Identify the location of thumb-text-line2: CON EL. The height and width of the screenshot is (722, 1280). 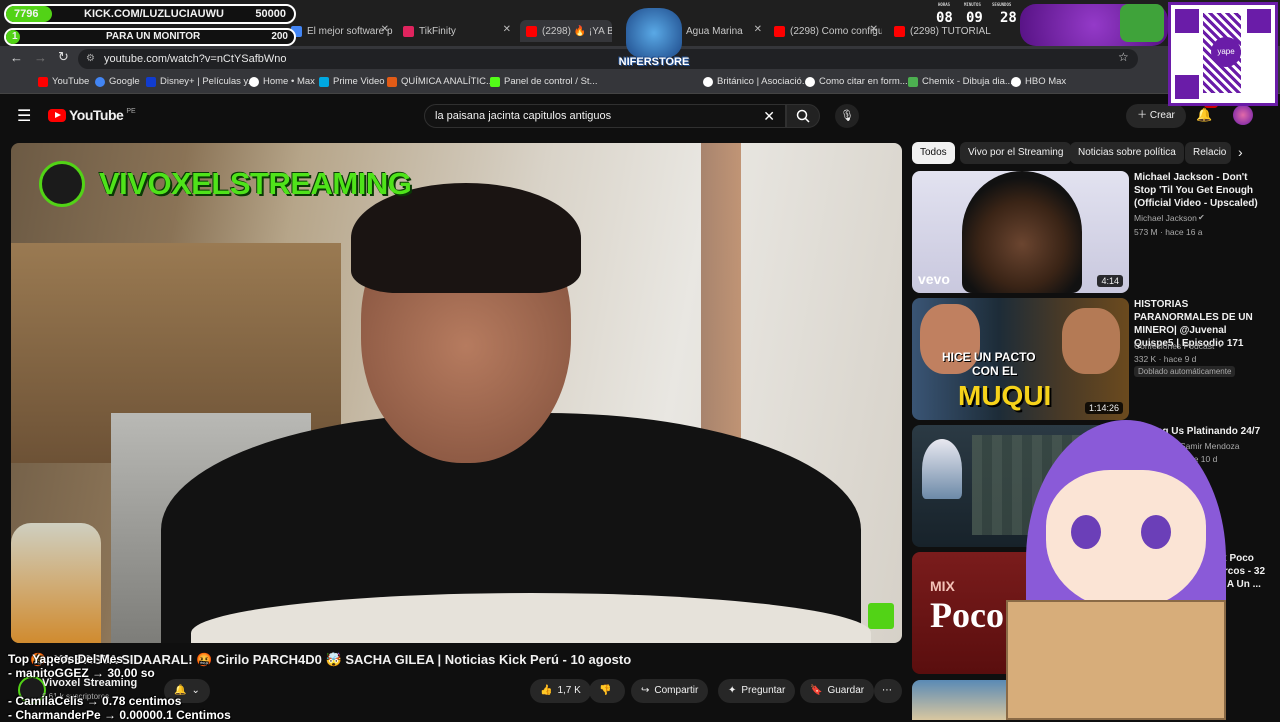
(995, 371).